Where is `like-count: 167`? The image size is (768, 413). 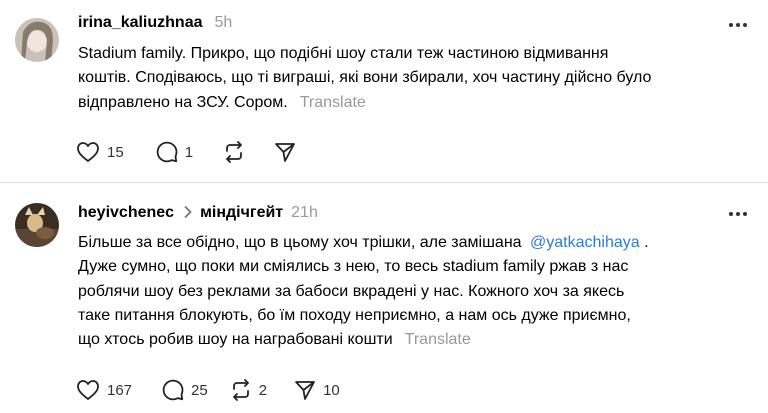 like-count: 167 is located at coordinates (120, 390).